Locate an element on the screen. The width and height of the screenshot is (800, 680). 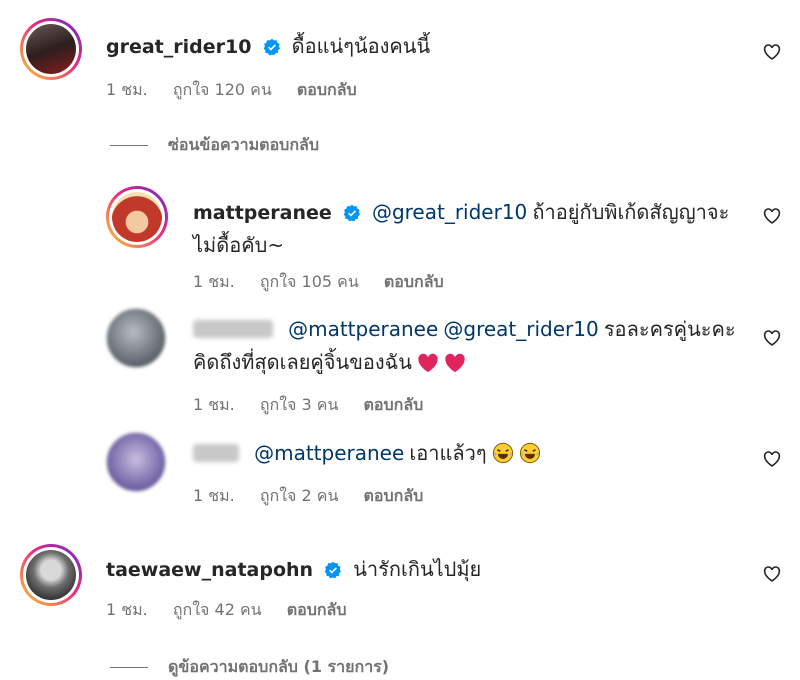
comment-meta: 1 ชม. ถูกใจ 3 คน ตอบกลับ is located at coordinates (318, 405).